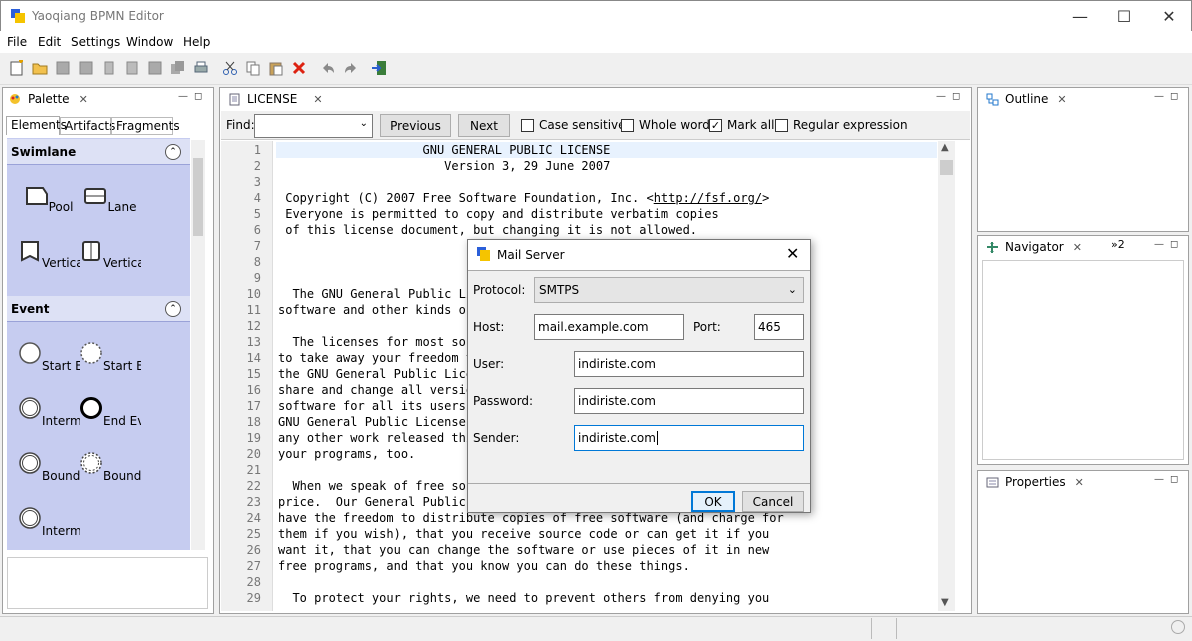 The height and width of the screenshot is (641, 1192). I want to click on port-input: 465, so click(779, 327).